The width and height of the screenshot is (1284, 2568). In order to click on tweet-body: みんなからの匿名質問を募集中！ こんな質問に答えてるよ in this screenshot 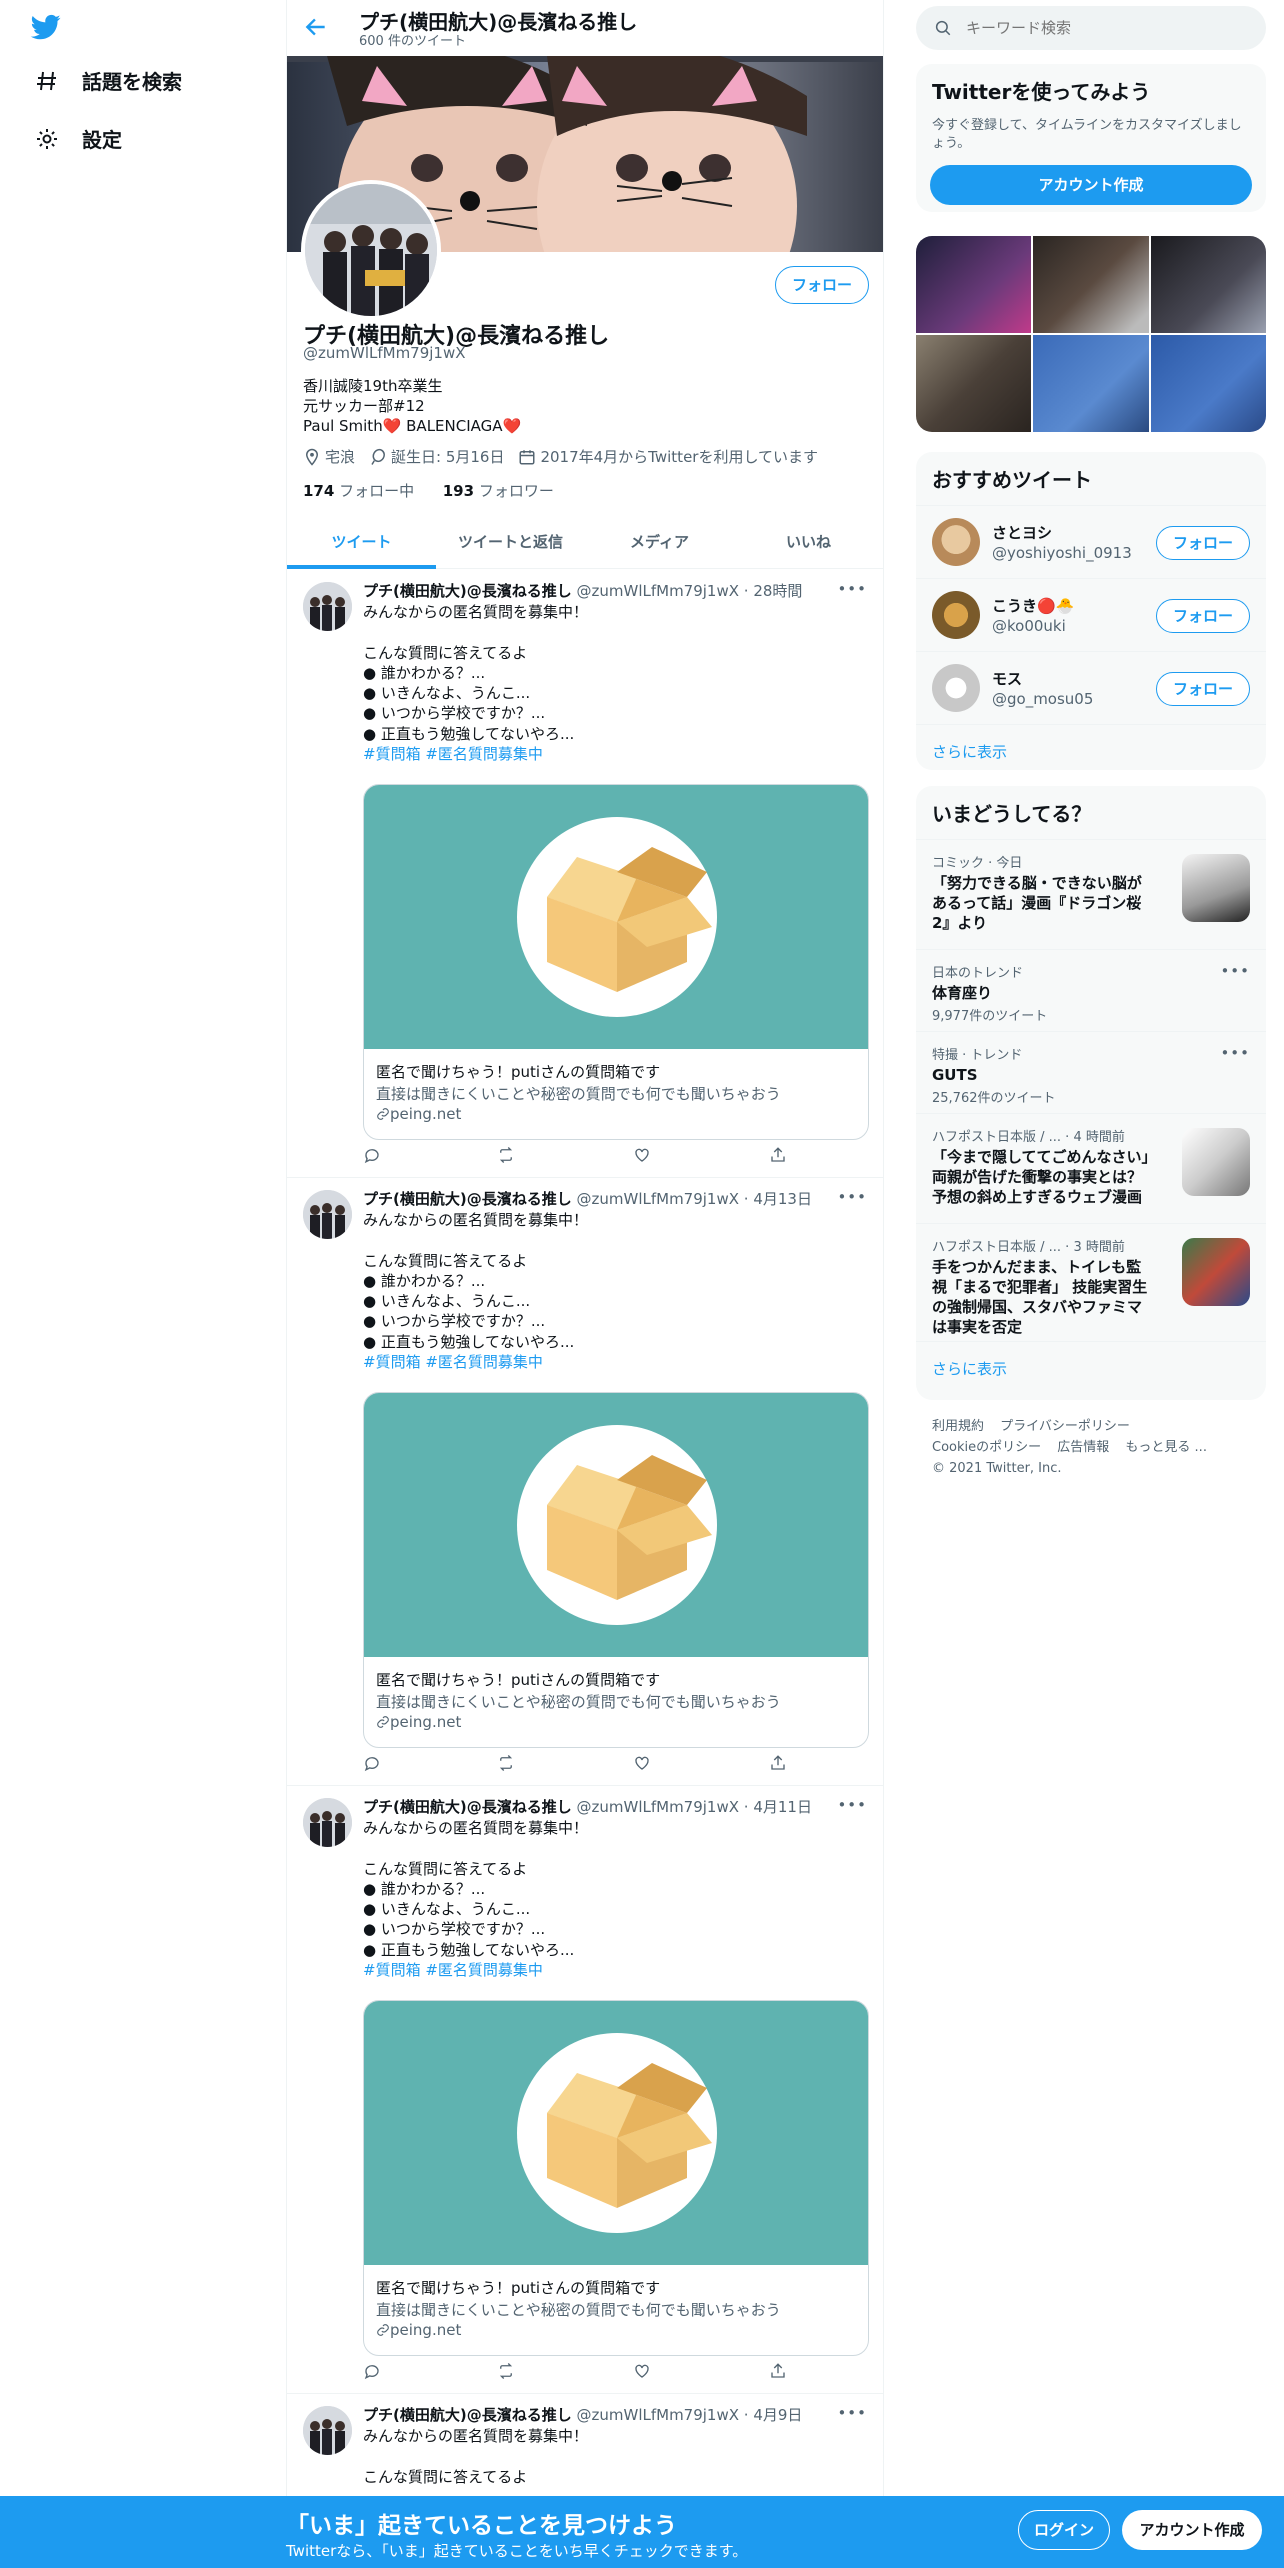, I will do `click(476, 2456)`.